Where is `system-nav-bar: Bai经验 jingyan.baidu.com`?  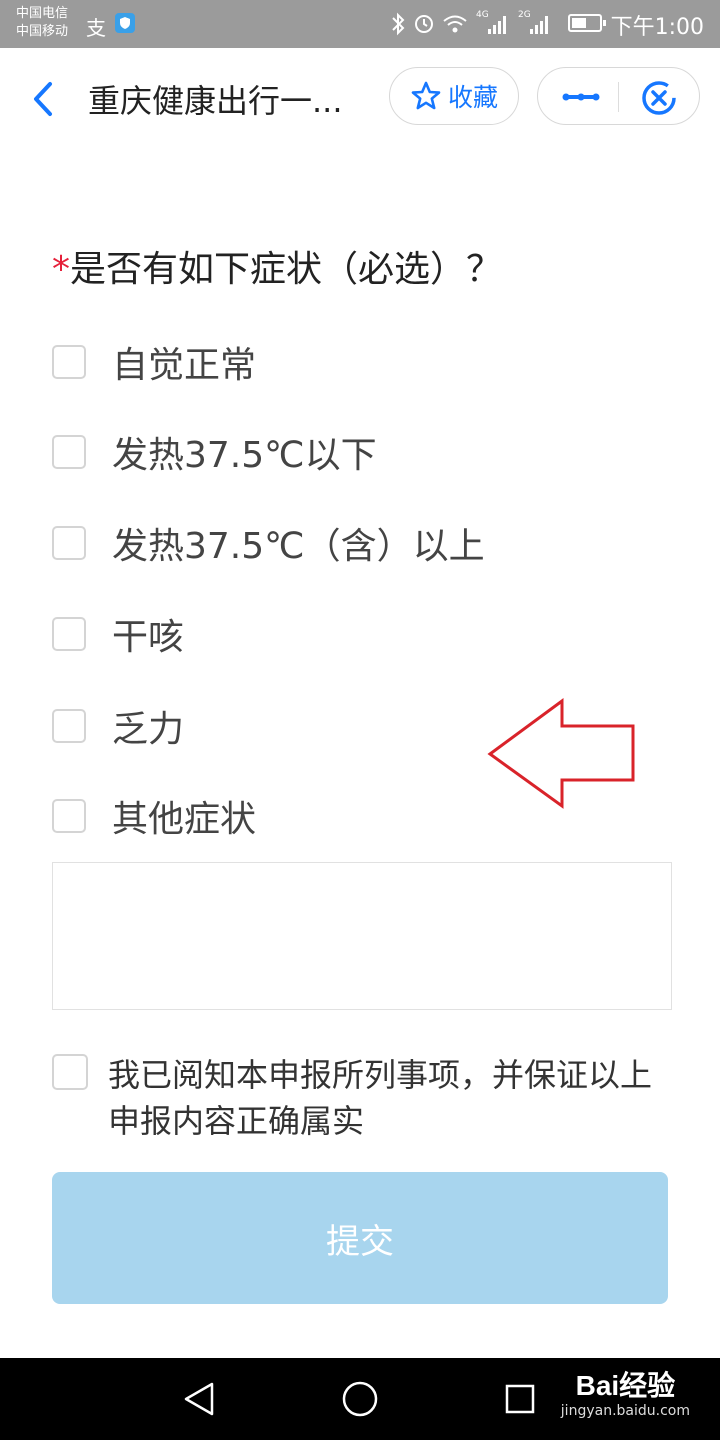
system-nav-bar: Bai经验 jingyan.baidu.com is located at coordinates (360, 1399).